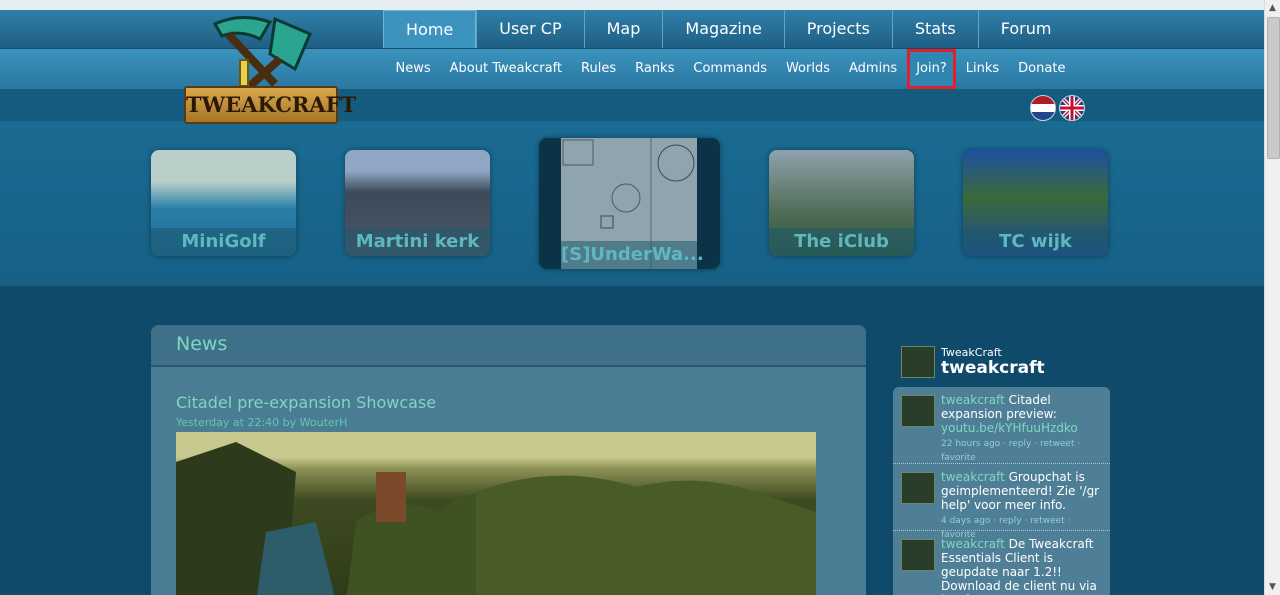  What do you see at coordinates (306, 402) in the screenshot?
I see `post-title-link: Citadel pre-expansion Showcase` at bounding box center [306, 402].